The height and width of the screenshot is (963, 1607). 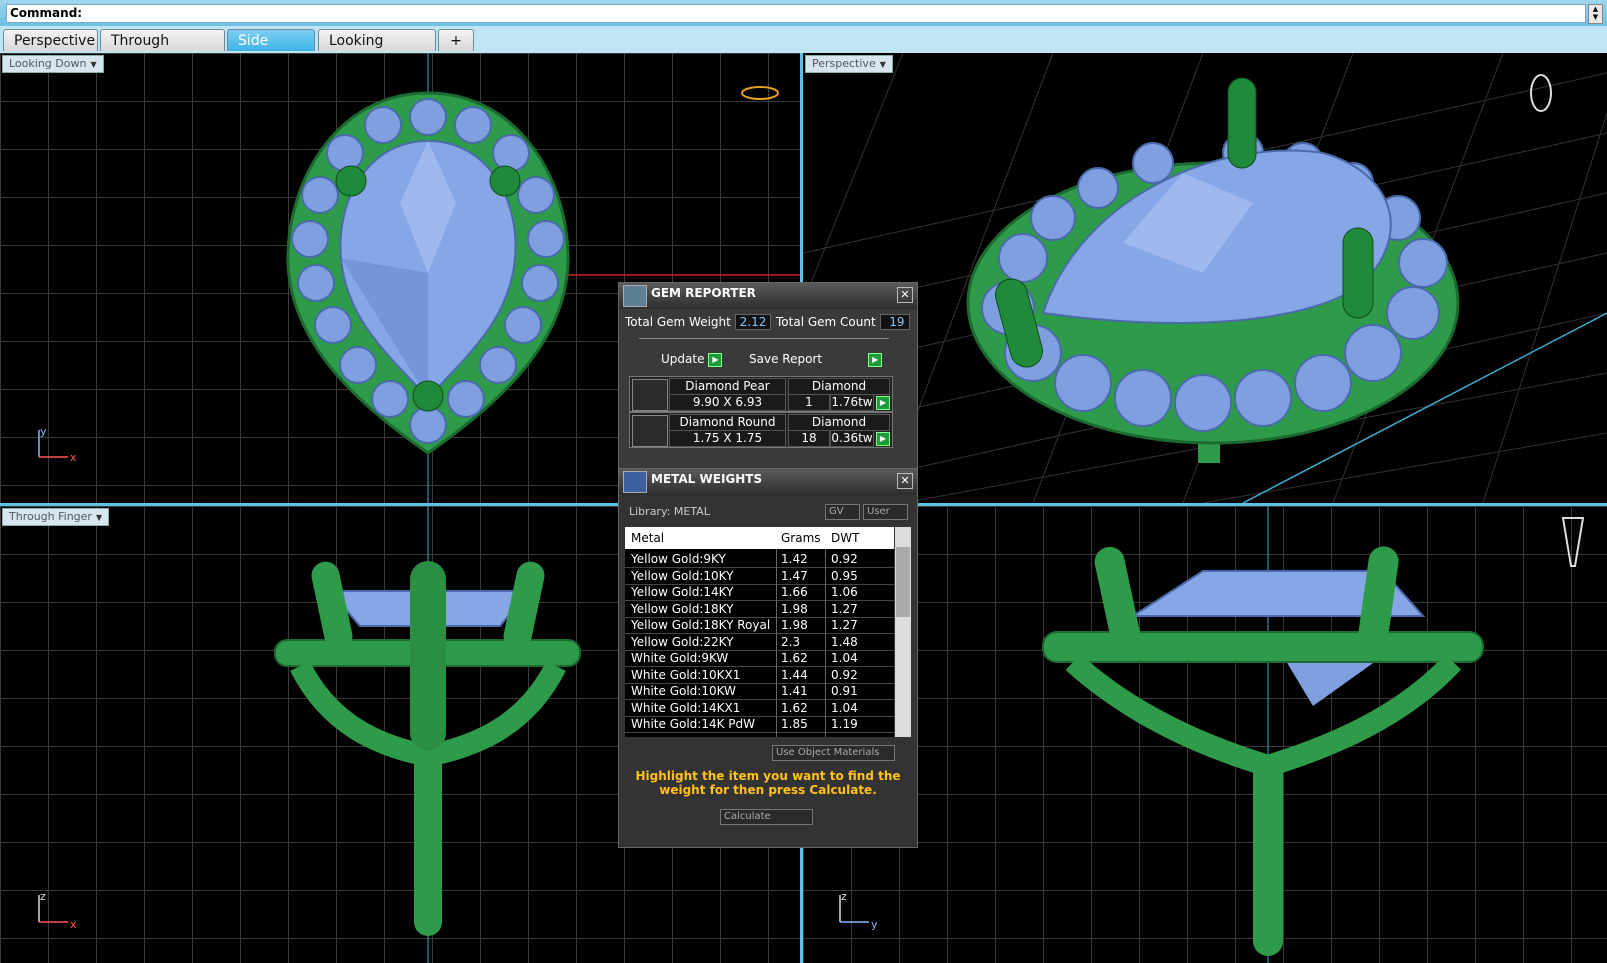 I want to click on viewport-label-text: Looking Down, so click(x=48, y=63).